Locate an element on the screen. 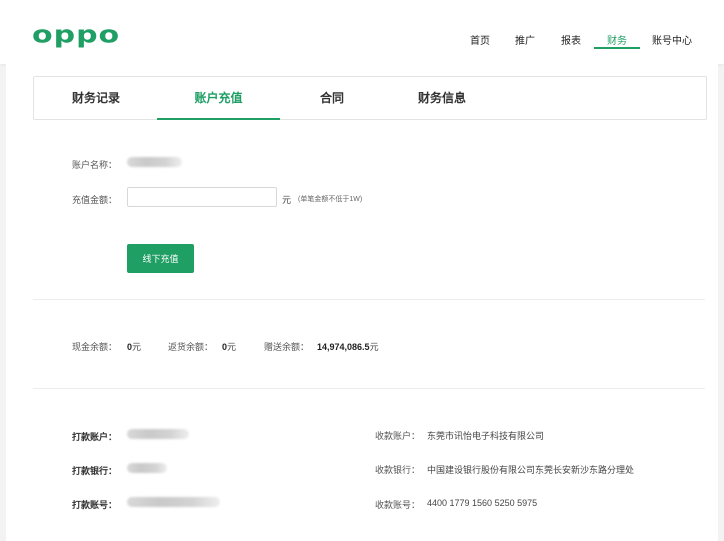 This screenshot has width=724, height=541. cash-balance-label: 现金余额： is located at coordinates (95, 347).